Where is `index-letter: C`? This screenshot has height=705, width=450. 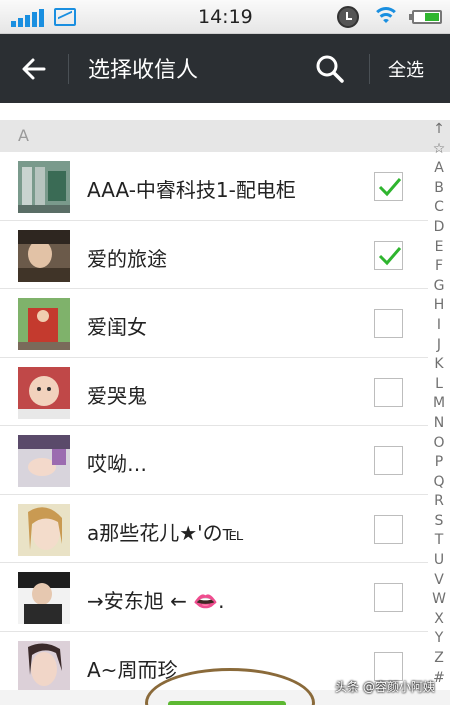
index-letter: C is located at coordinates (439, 208).